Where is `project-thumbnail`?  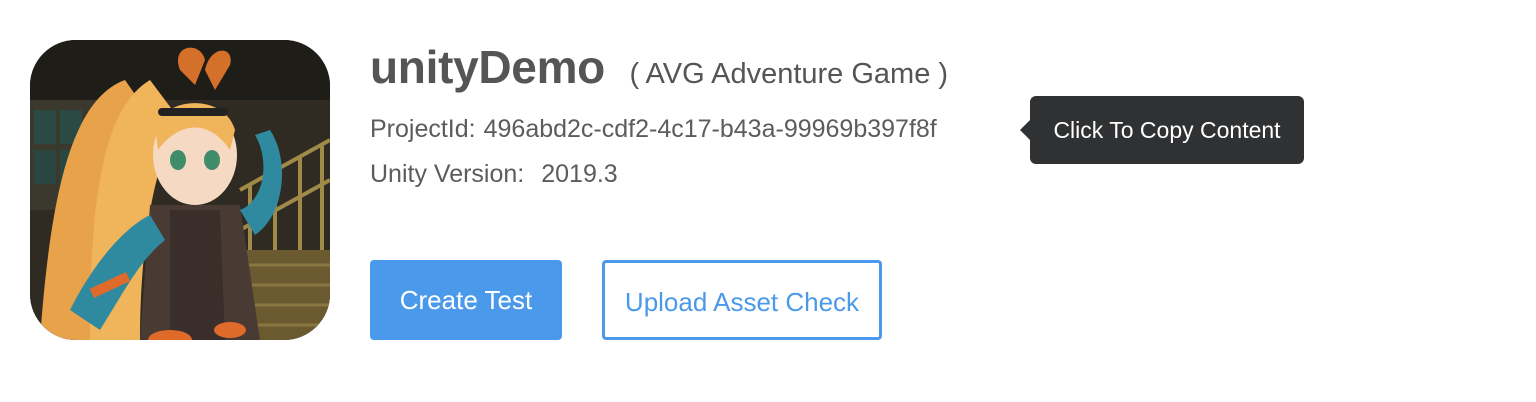
project-thumbnail is located at coordinates (180, 190).